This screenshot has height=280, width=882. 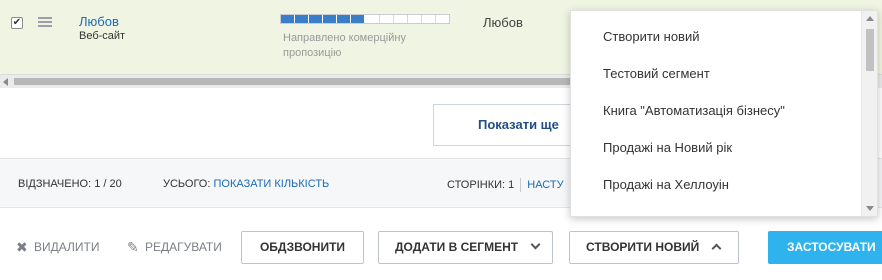 What do you see at coordinates (535, 244) in the screenshot?
I see `chevron-down-icon` at bounding box center [535, 244].